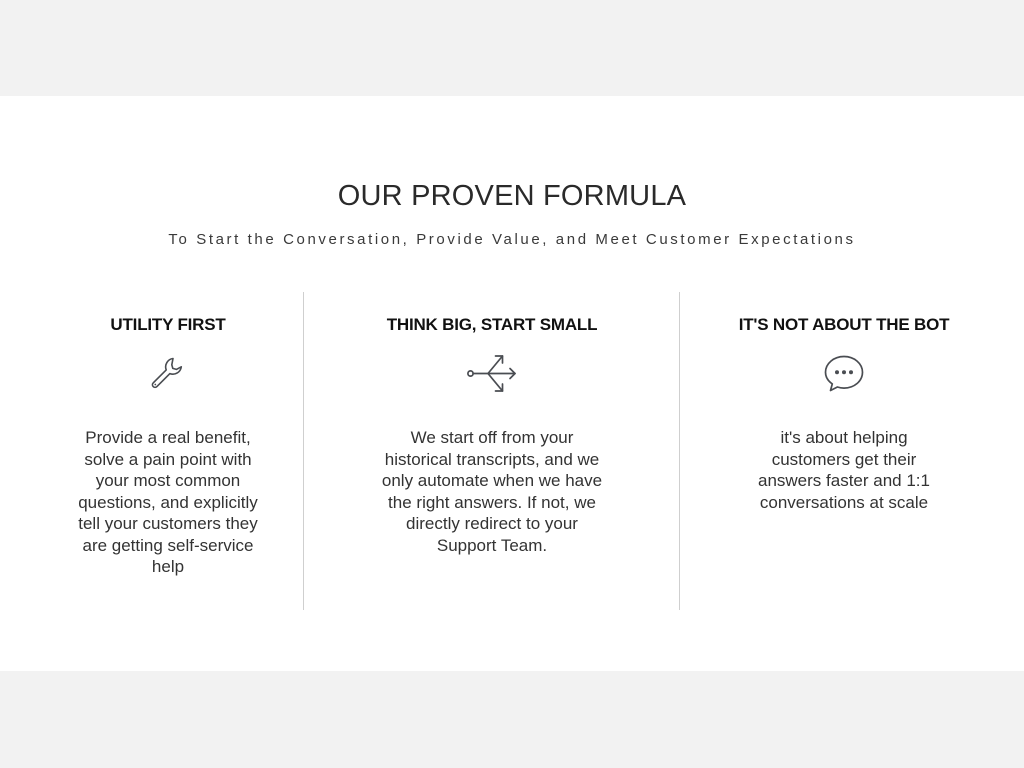 The width and height of the screenshot is (1024, 768). Describe the element at coordinates (492, 324) in the screenshot. I see `feature-heading: THINK BIG, START SMALL` at that location.